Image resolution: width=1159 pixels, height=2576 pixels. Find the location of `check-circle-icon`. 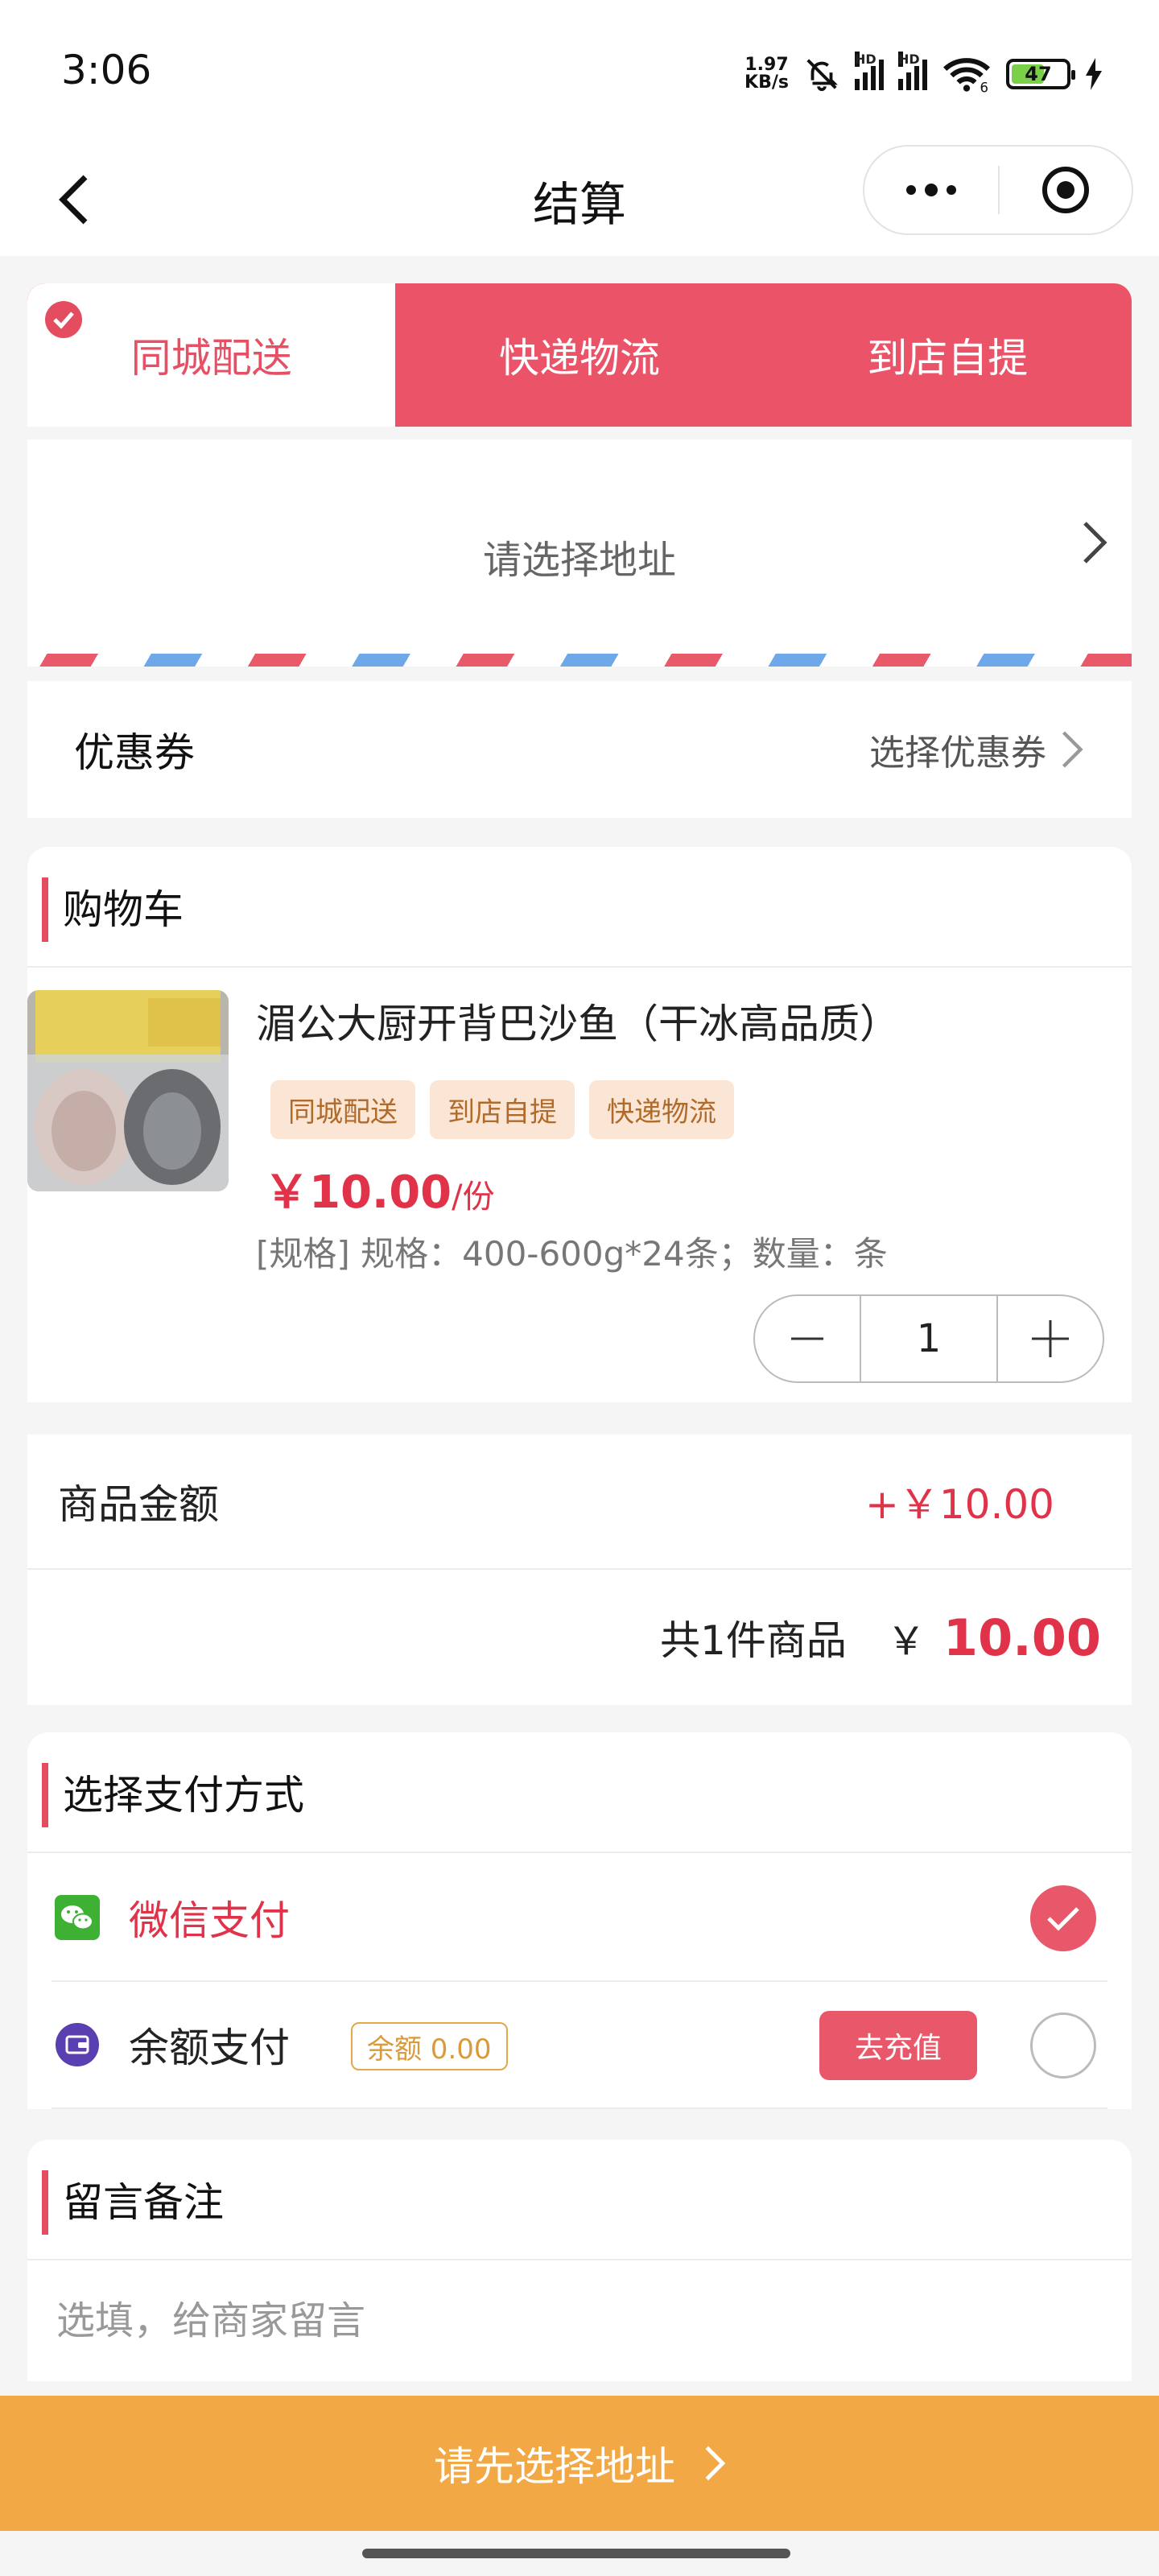

check-circle-icon is located at coordinates (63, 319).